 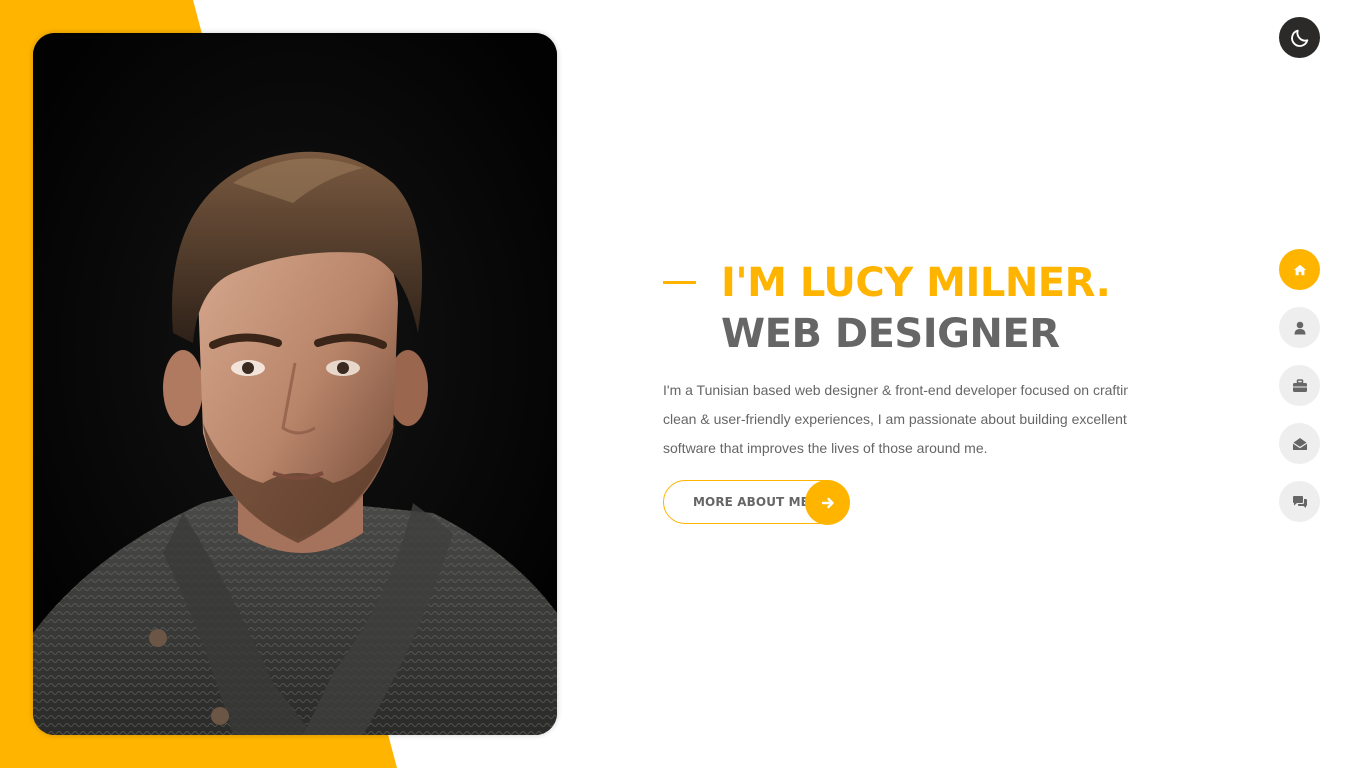 What do you see at coordinates (890, 334) in the screenshot?
I see `hero-role: WEB DESIGNER` at bounding box center [890, 334].